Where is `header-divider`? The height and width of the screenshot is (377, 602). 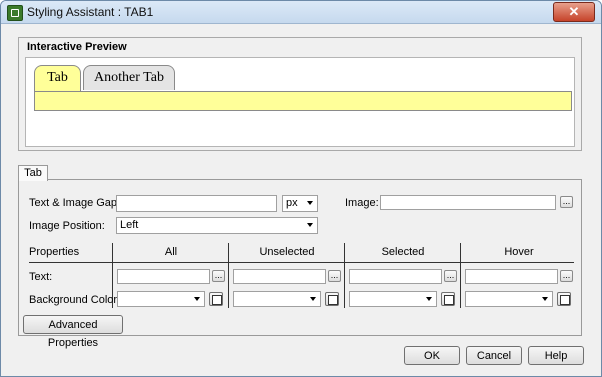 header-divider is located at coordinates (301, 262).